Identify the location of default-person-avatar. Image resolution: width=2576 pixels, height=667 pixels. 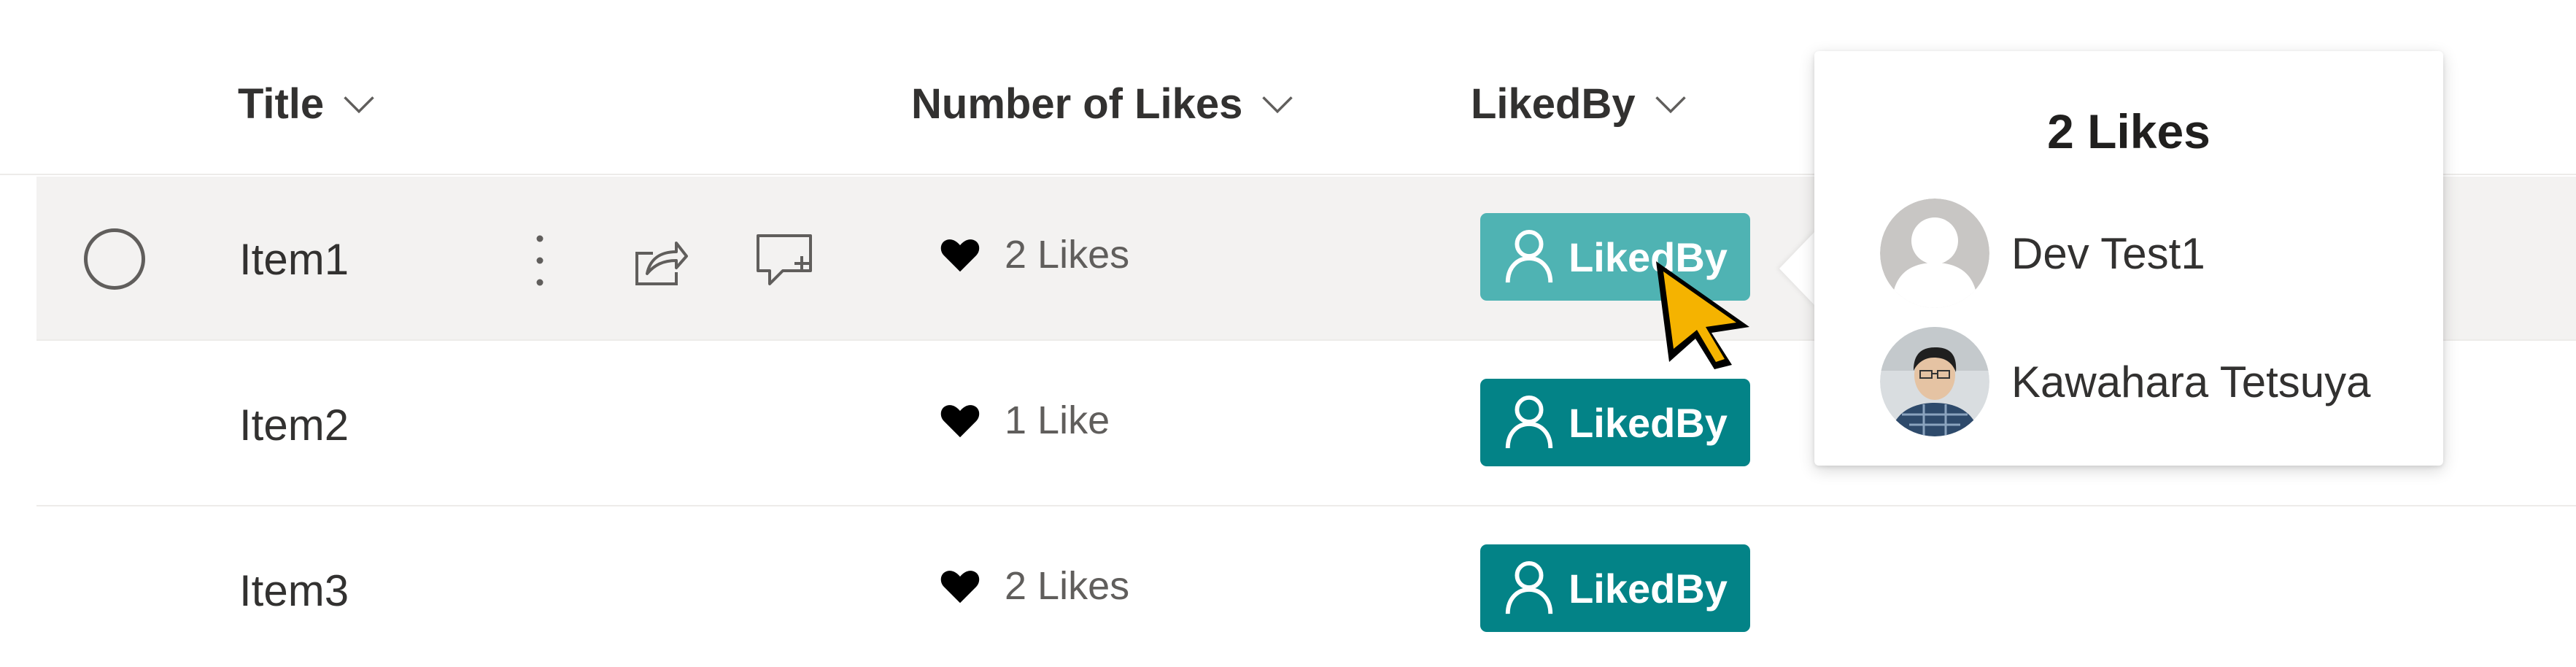
(1934, 253).